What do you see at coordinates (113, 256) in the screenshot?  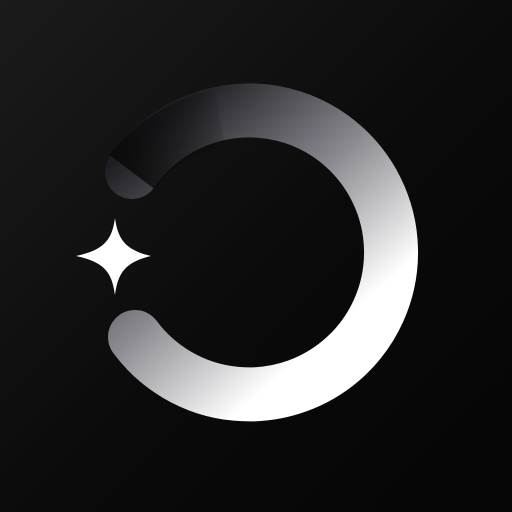 I see `sparkle-star-icon` at bounding box center [113, 256].